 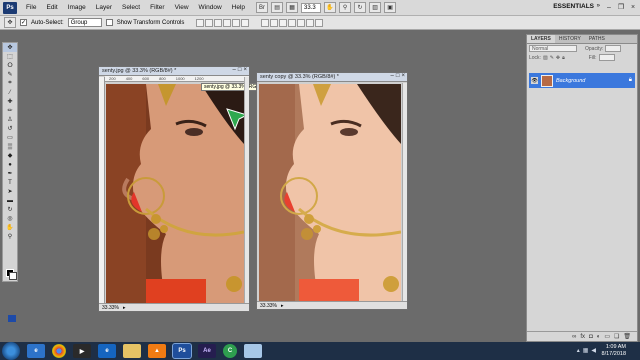 I want to click on document-title-bar: senty.jpg @ 33.3% (RGB/8#) * – □ ×, so click(x=174, y=71).